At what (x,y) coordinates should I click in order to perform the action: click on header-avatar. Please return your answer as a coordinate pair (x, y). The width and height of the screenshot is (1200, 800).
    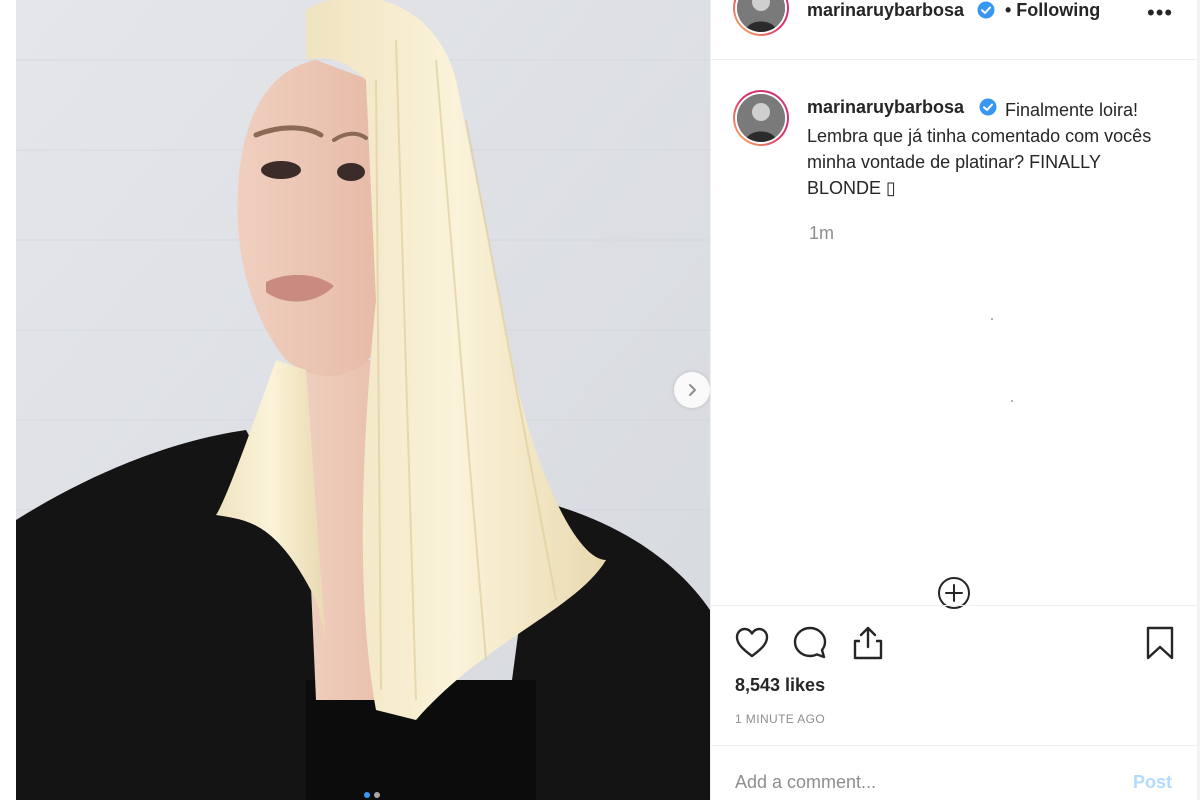
    Looking at the image, I should click on (761, 18).